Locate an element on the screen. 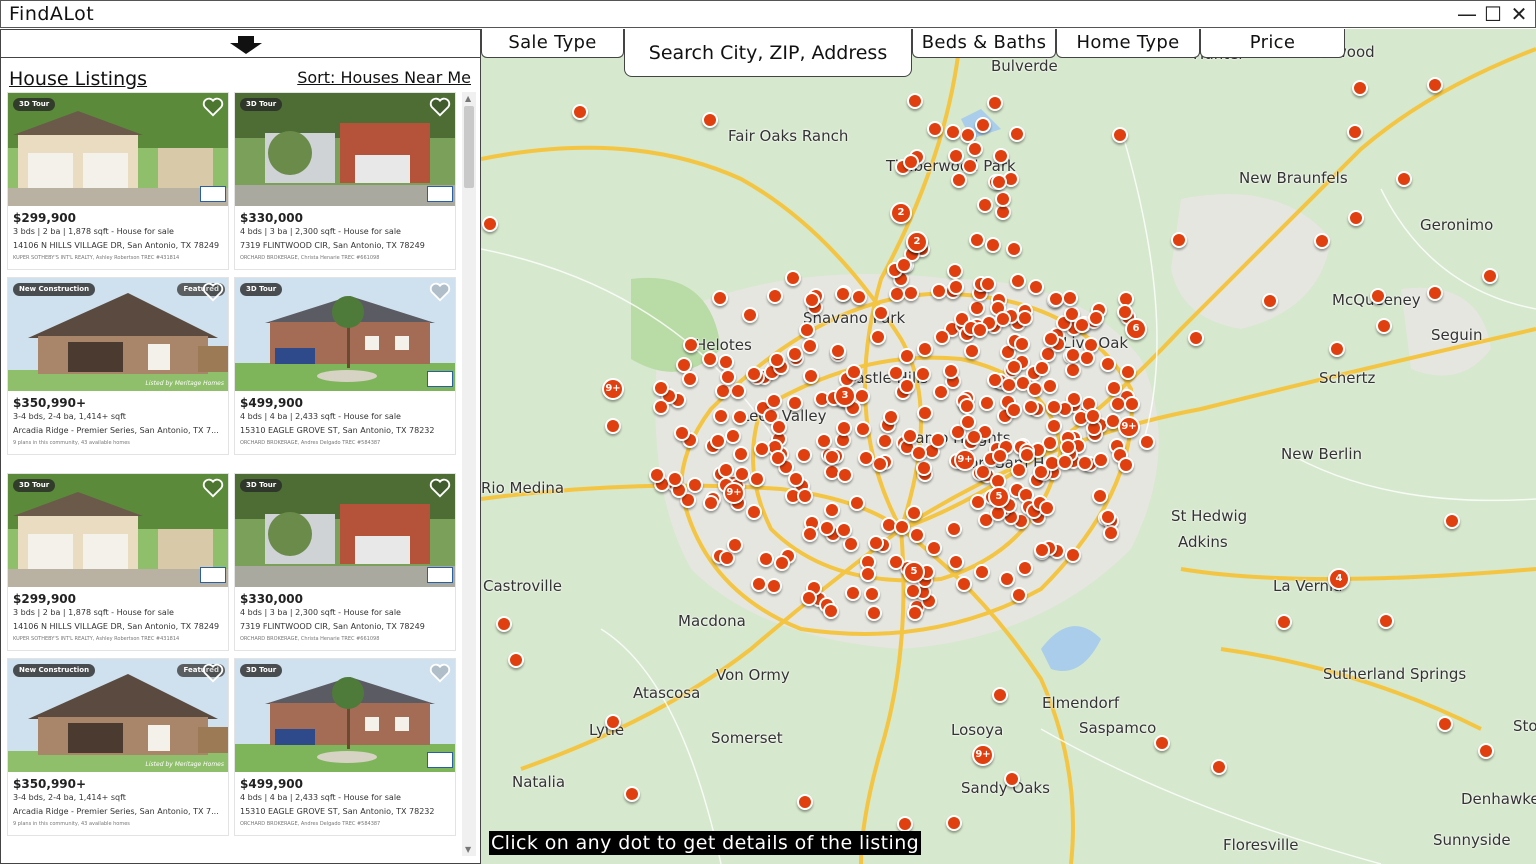 The width and height of the screenshot is (1536, 864). sort-link: Sort: Houses Near Me is located at coordinates (384, 77).